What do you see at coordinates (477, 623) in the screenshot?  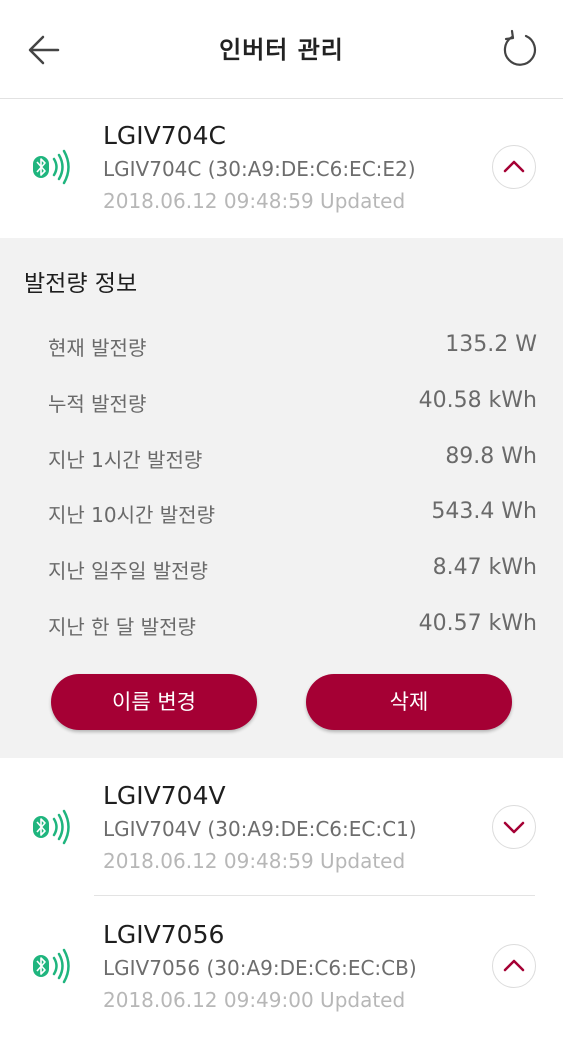 I see `info-value: 40.57 kWh` at bounding box center [477, 623].